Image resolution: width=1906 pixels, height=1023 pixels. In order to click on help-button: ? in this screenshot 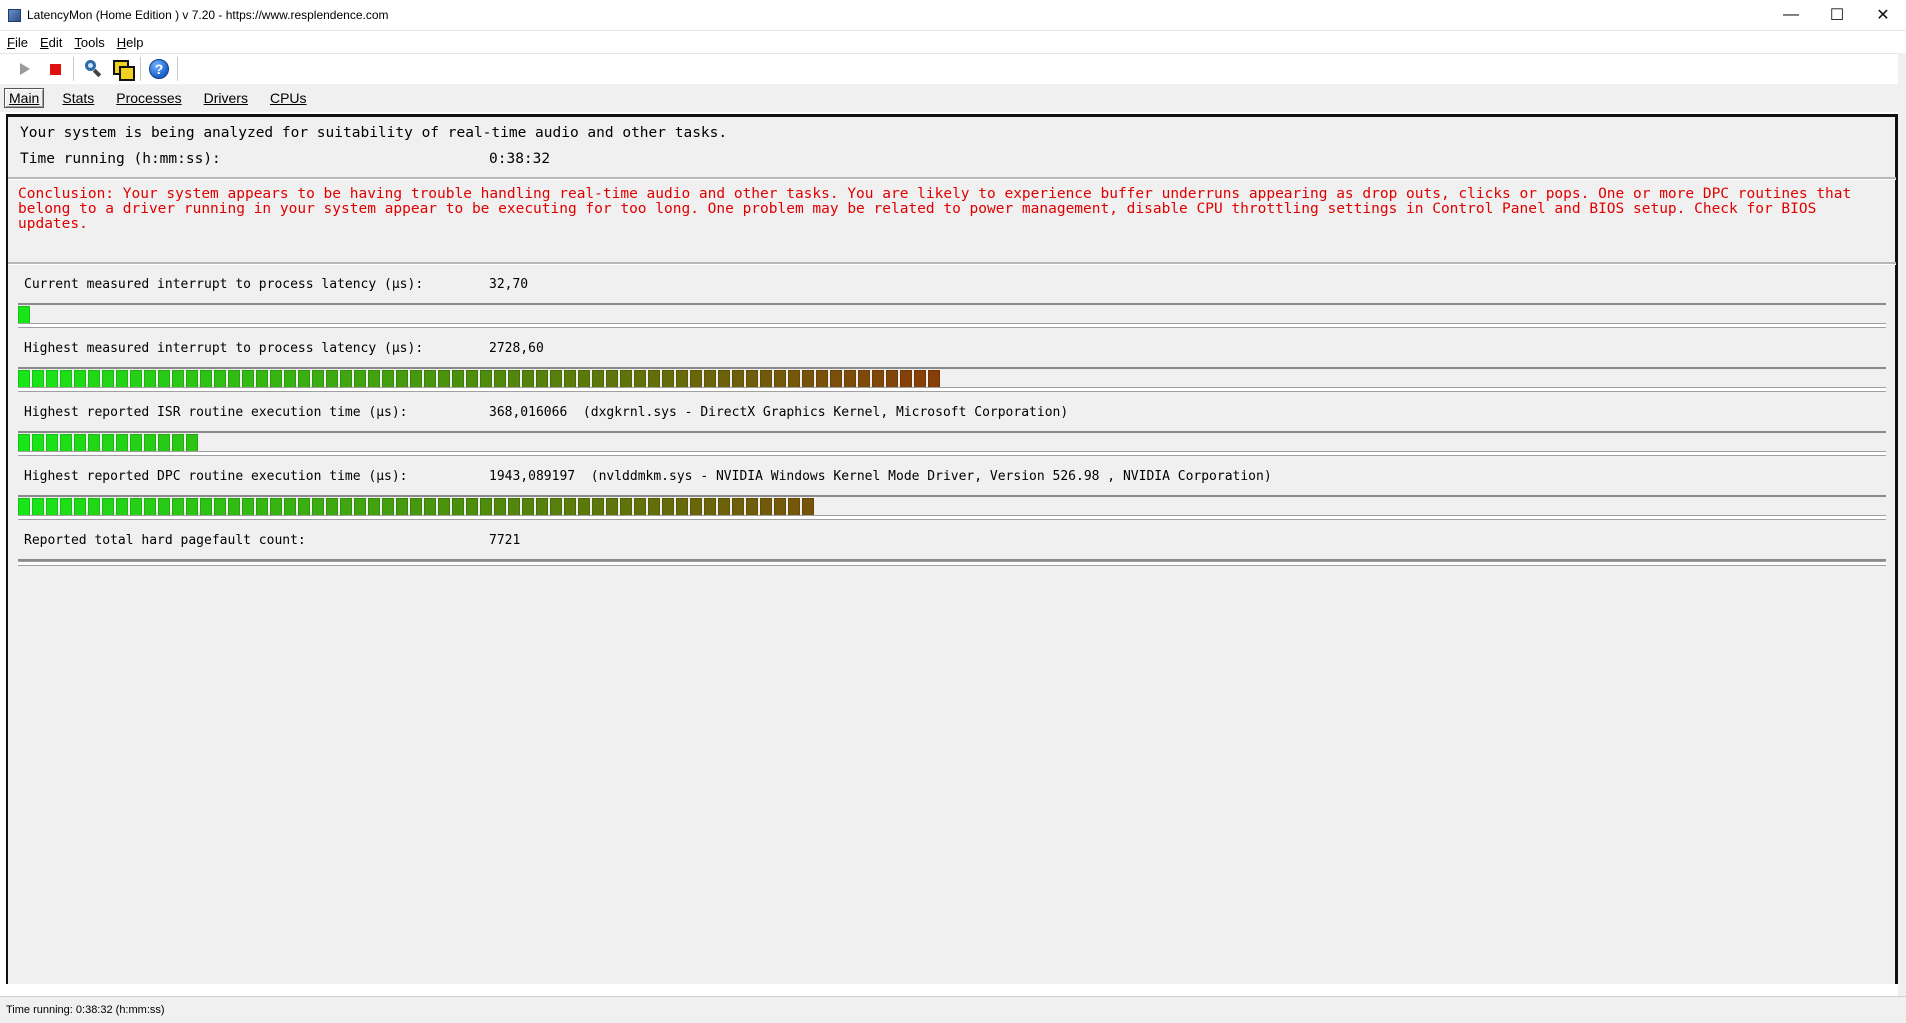, I will do `click(159, 69)`.